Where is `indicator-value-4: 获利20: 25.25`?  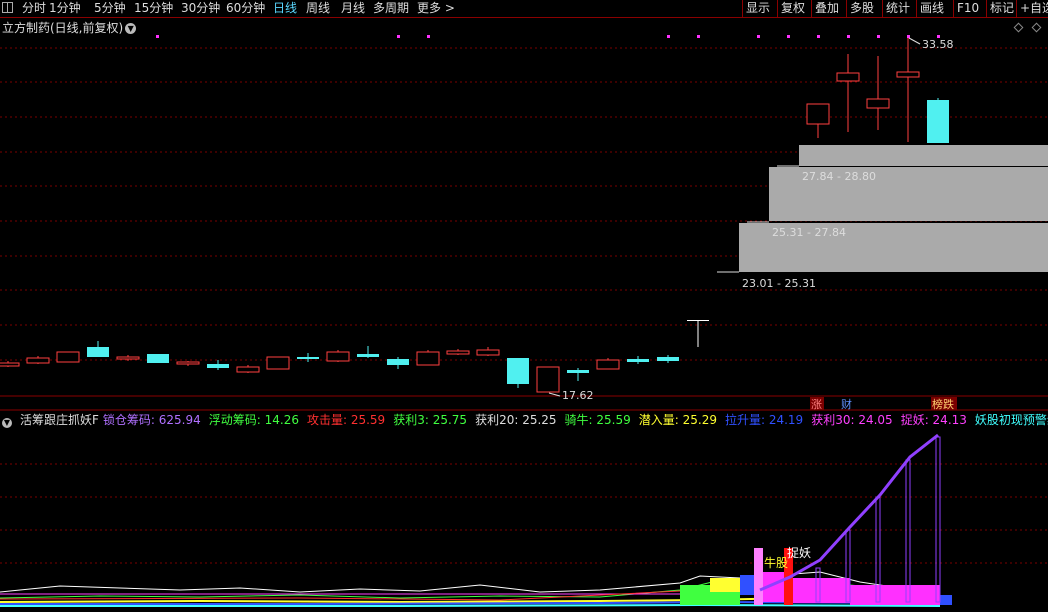
indicator-value-4: 获利20: 25.25 is located at coordinates (516, 420).